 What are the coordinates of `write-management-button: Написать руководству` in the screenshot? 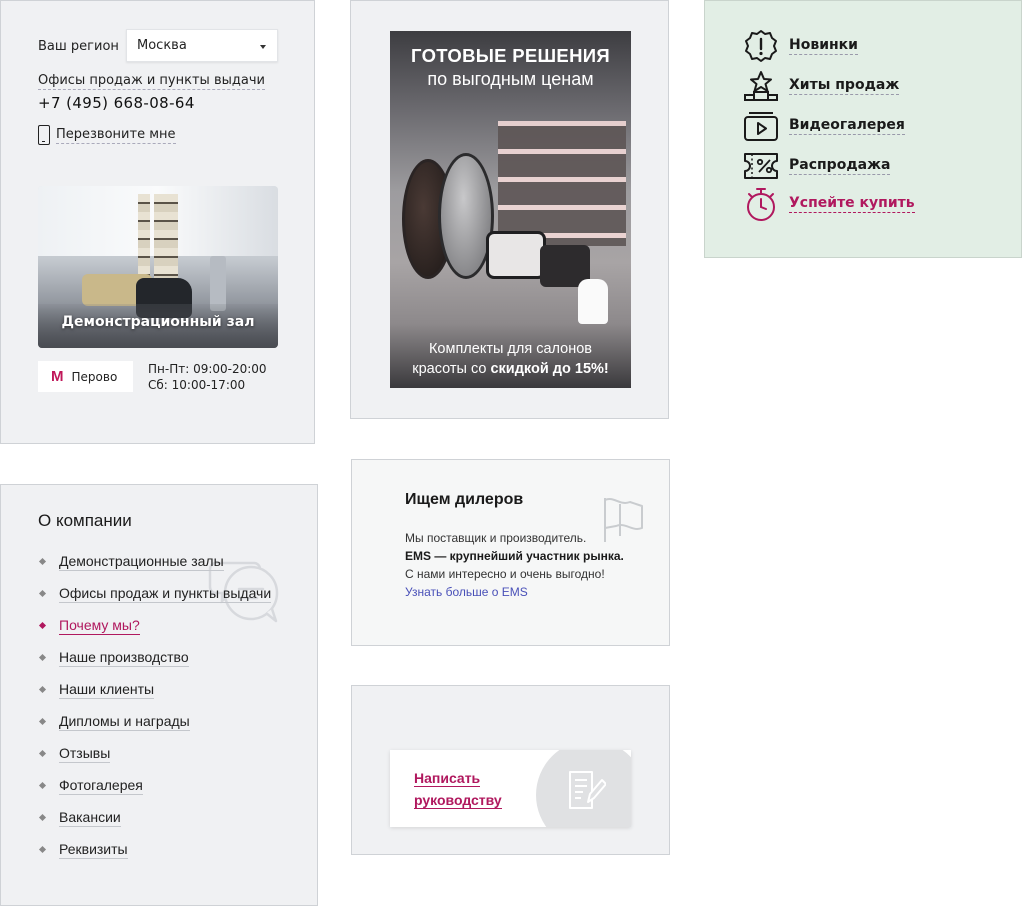 It's located at (510, 788).